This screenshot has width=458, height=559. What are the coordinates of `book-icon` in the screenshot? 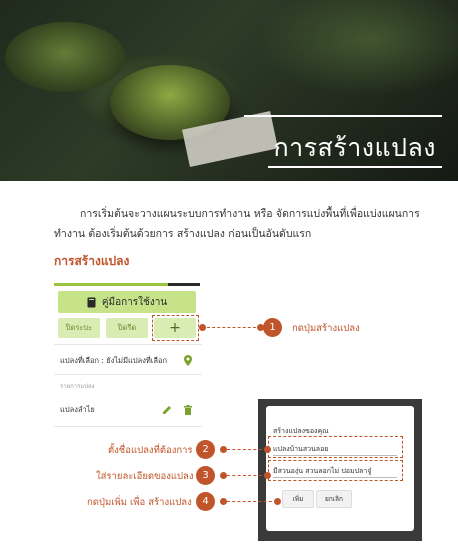 It's located at (91, 302).